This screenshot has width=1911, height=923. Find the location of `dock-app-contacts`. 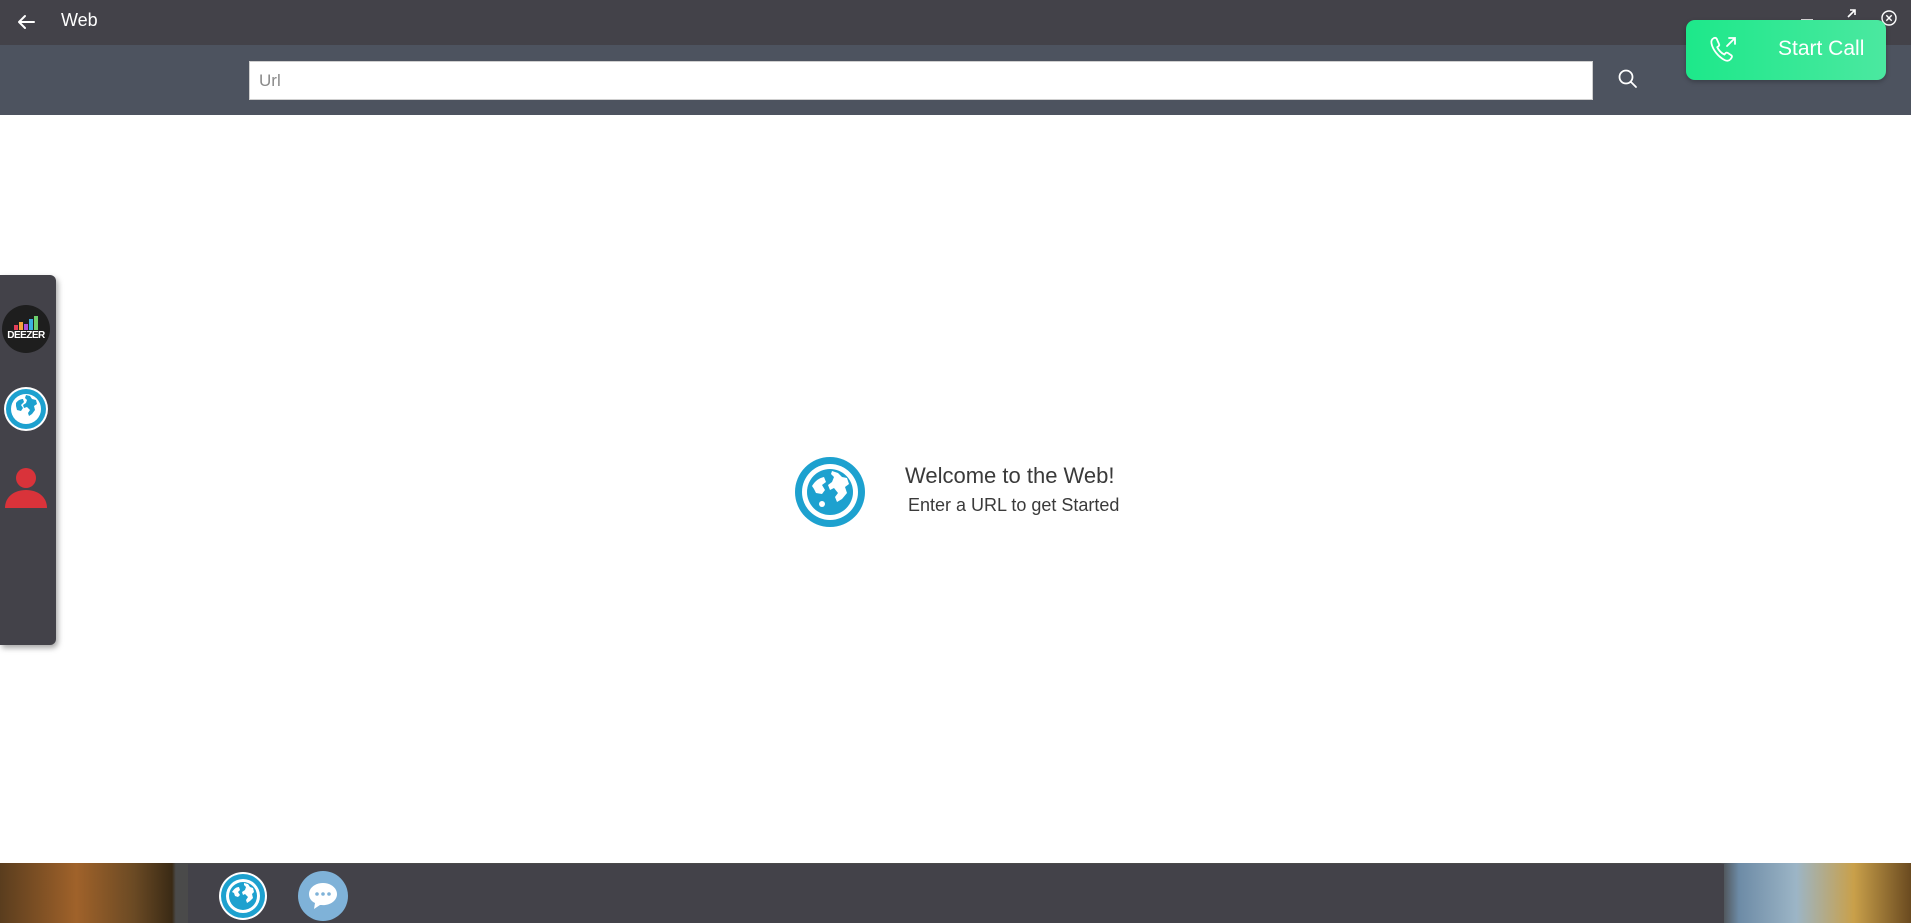

dock-app-contacts is located at coordinates (26, 487).